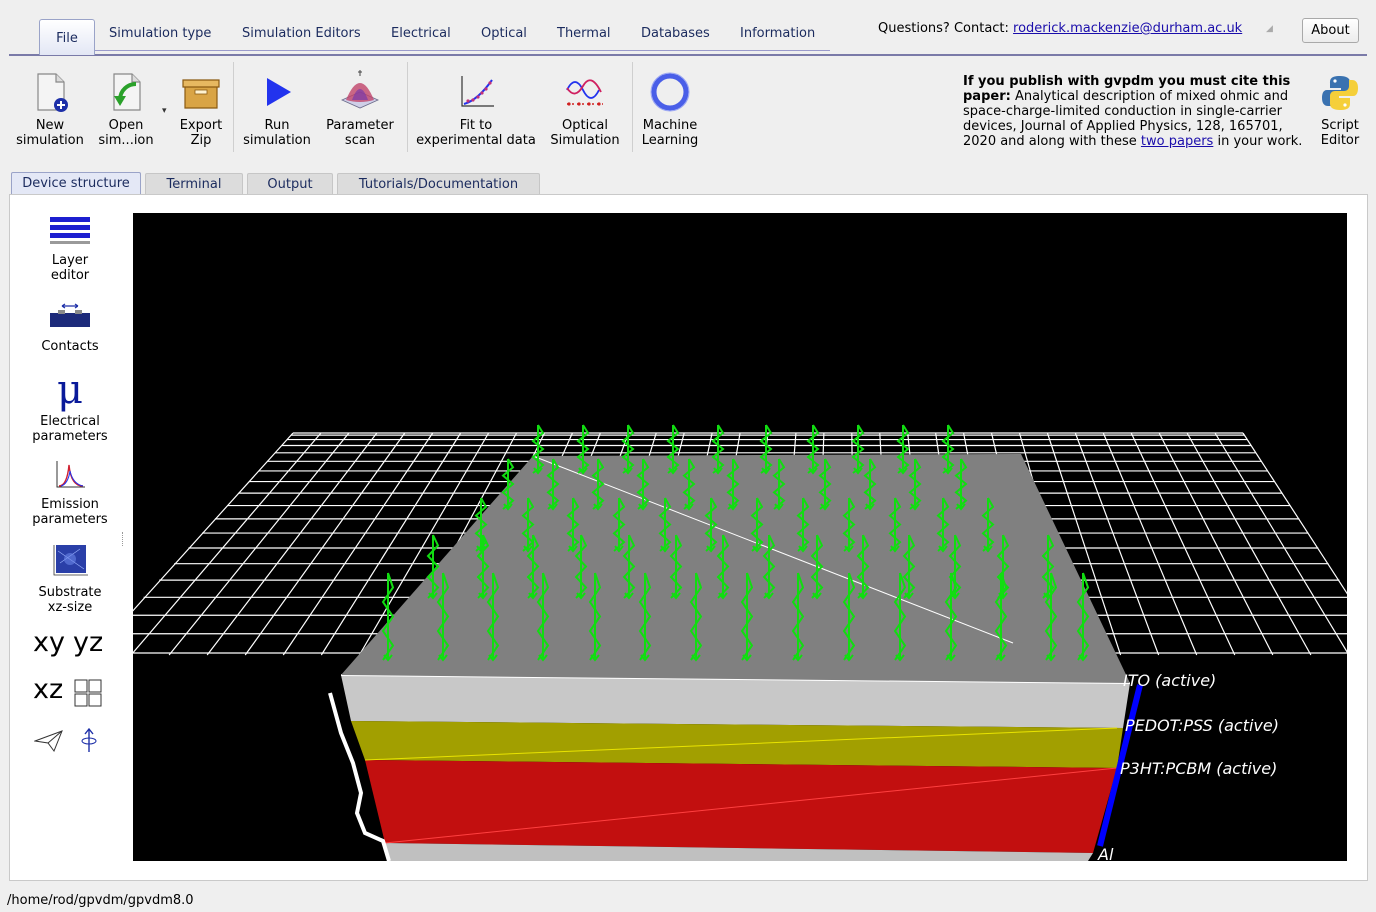  What do you see at coordinates (688, 55) in the screenshot?
I see `menu-bar-divider` at bounding box center [688, 55].